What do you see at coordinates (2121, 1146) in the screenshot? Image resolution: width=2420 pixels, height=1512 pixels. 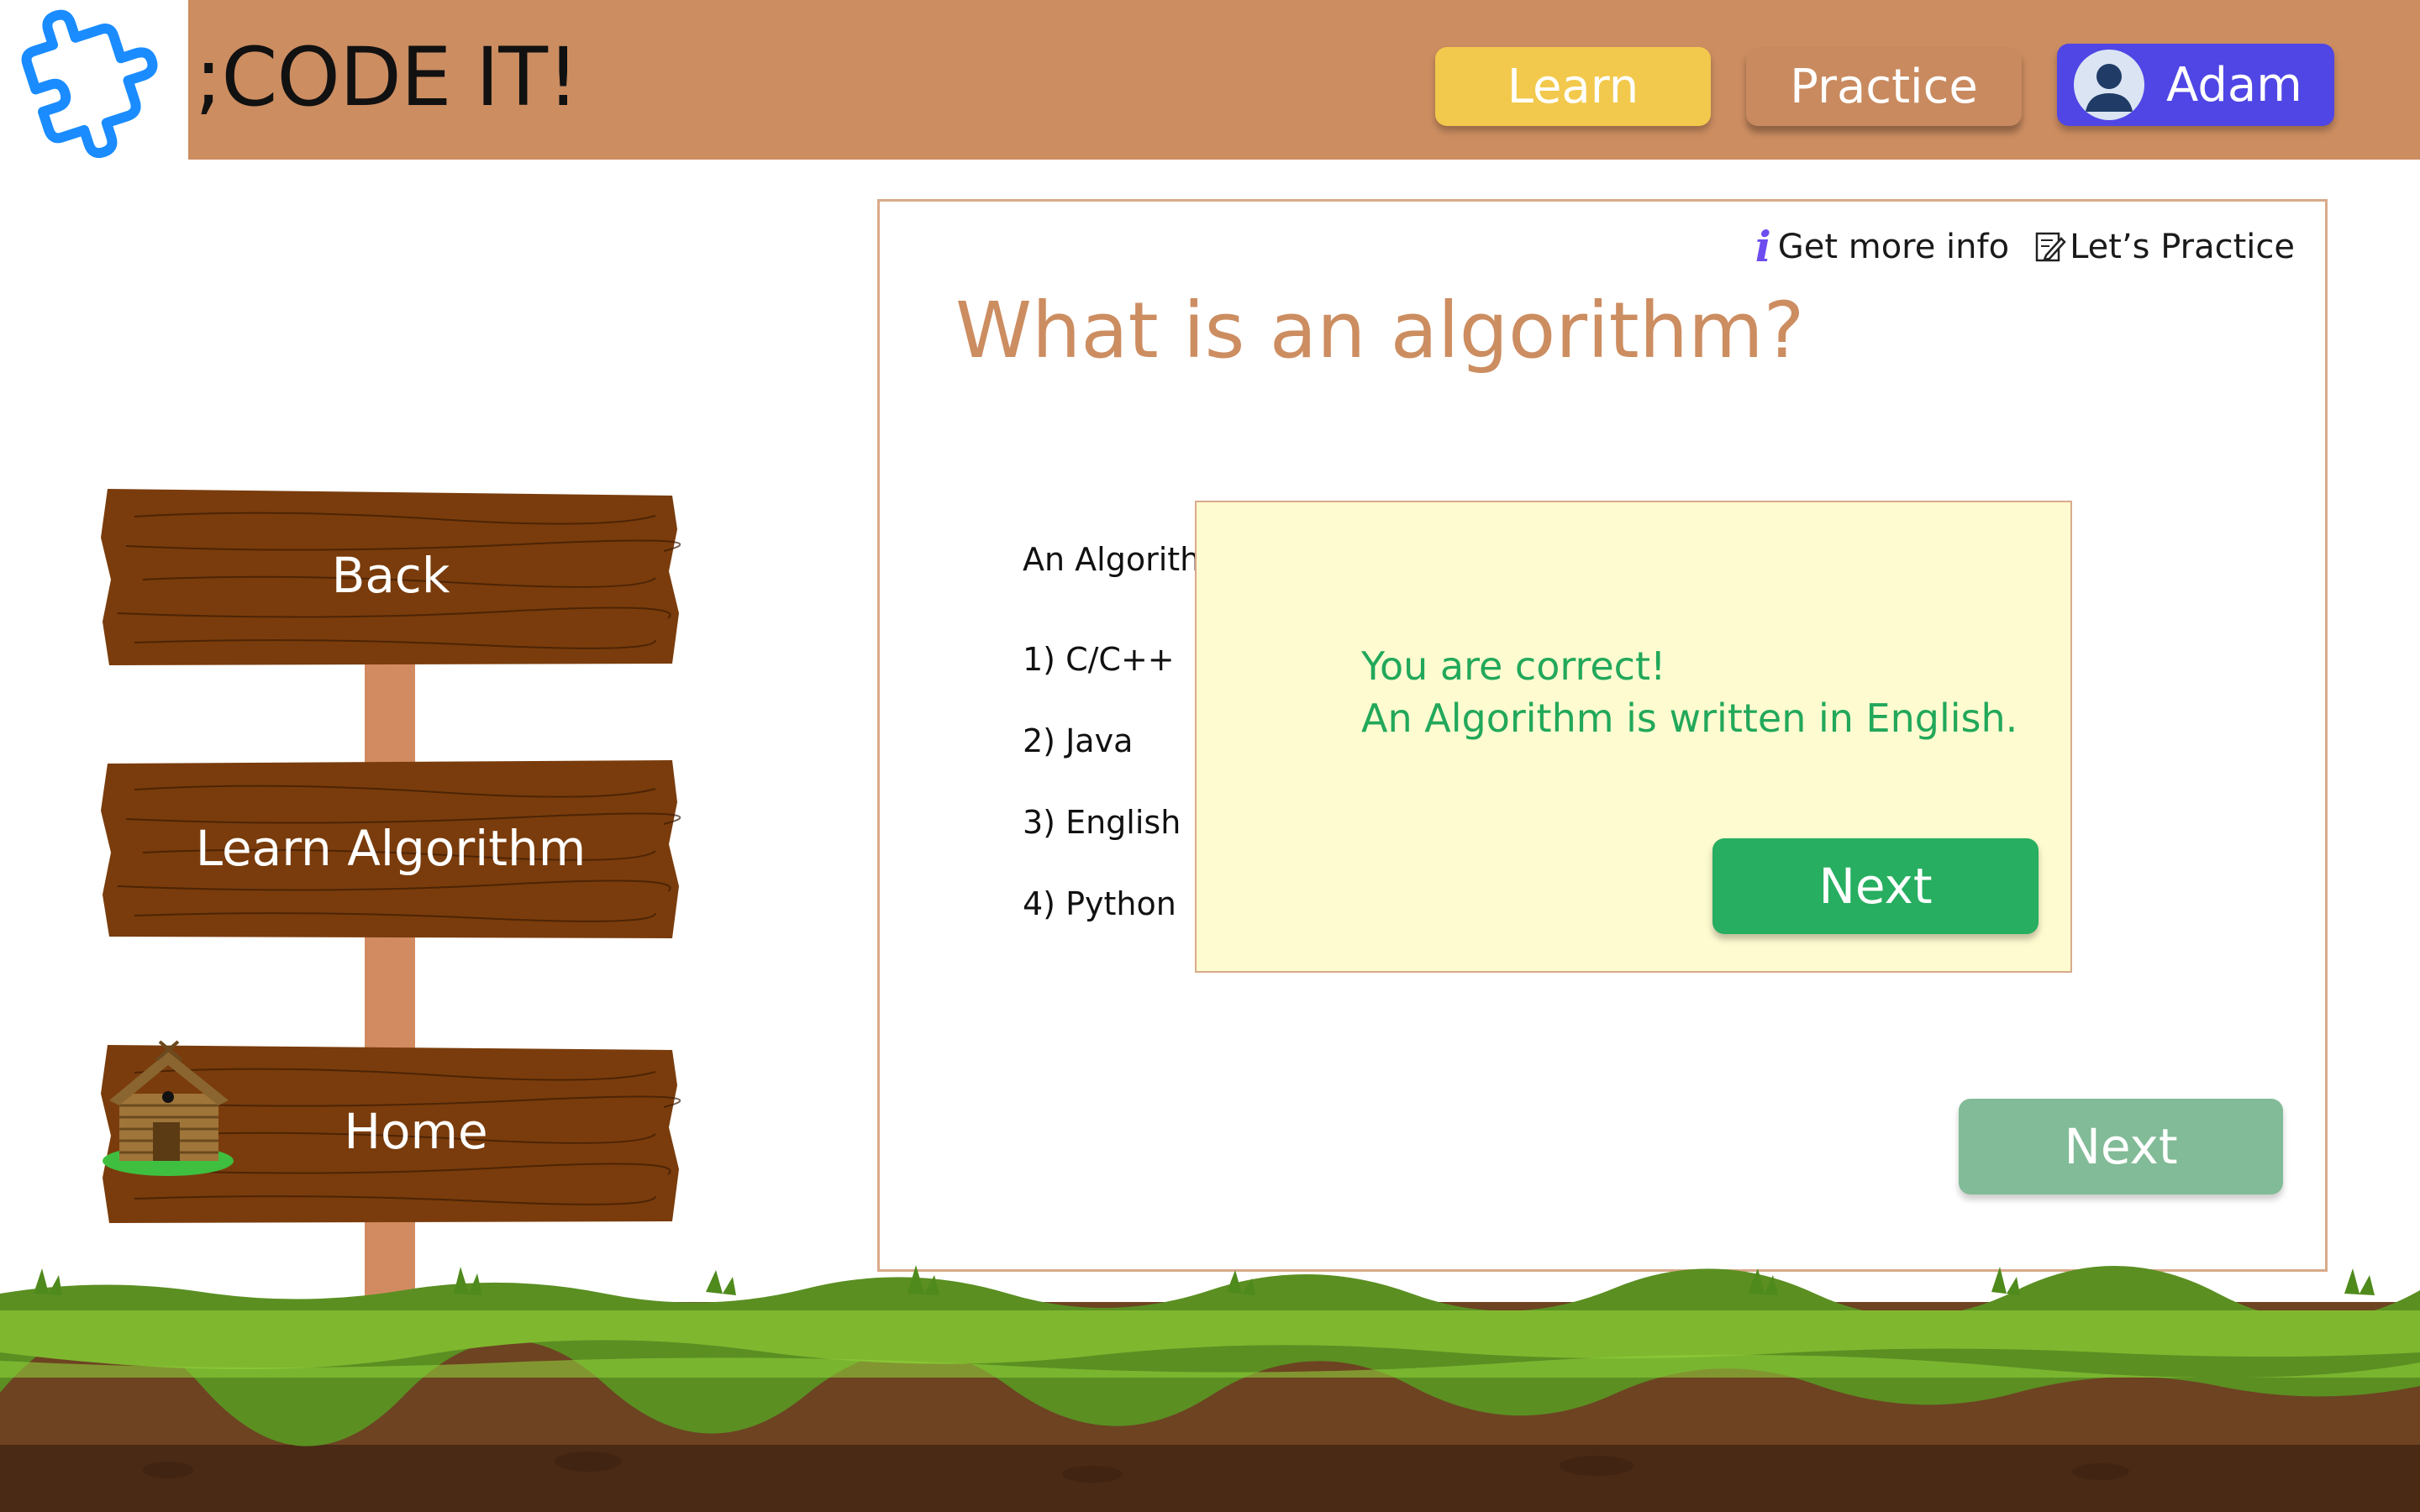 I see `next-button-disabled: Next` at bounding box center [2121, 1146].